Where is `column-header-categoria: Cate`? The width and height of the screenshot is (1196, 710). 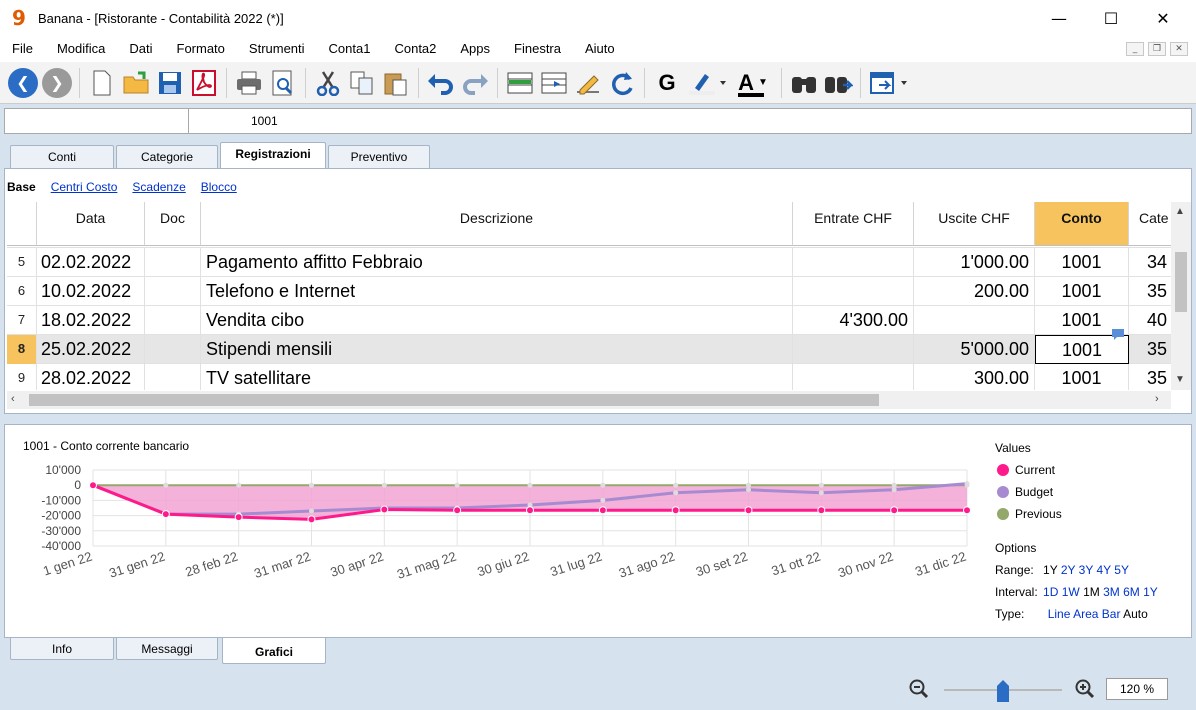 column-header-categoria: Cate is located at coordinates (1150, 224).